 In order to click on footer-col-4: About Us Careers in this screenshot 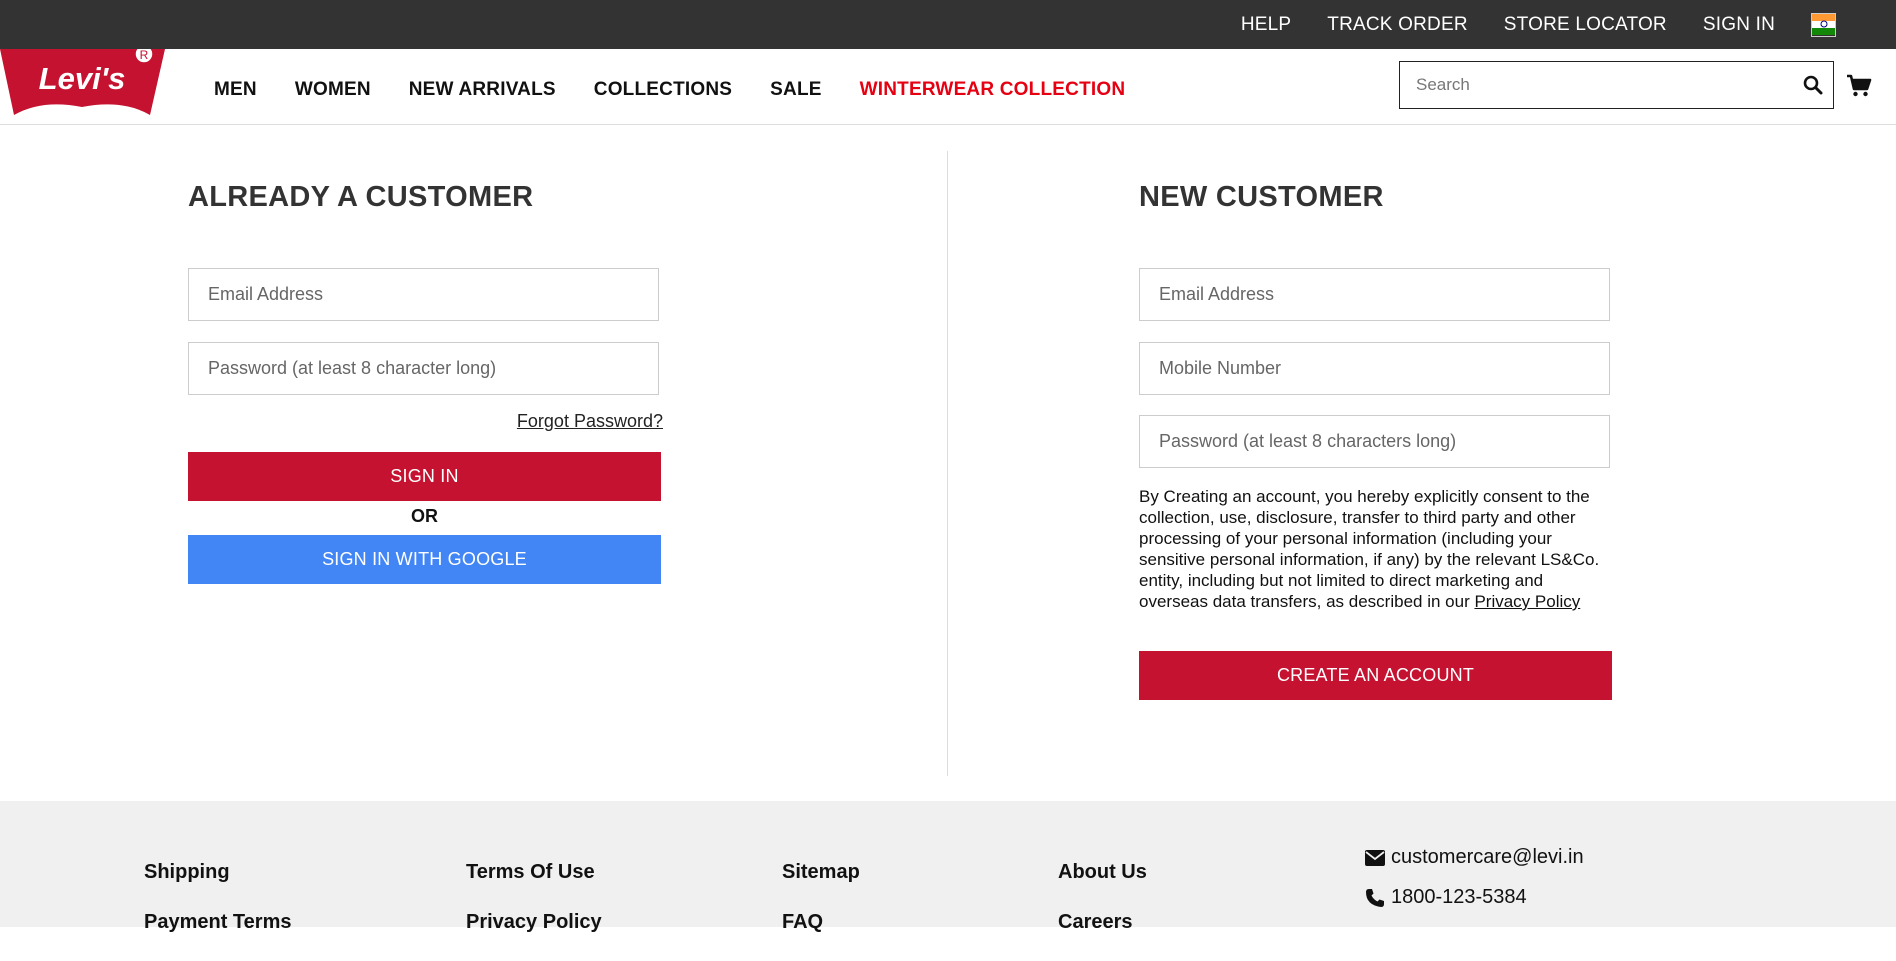, I will do `click(1102, 911)`.